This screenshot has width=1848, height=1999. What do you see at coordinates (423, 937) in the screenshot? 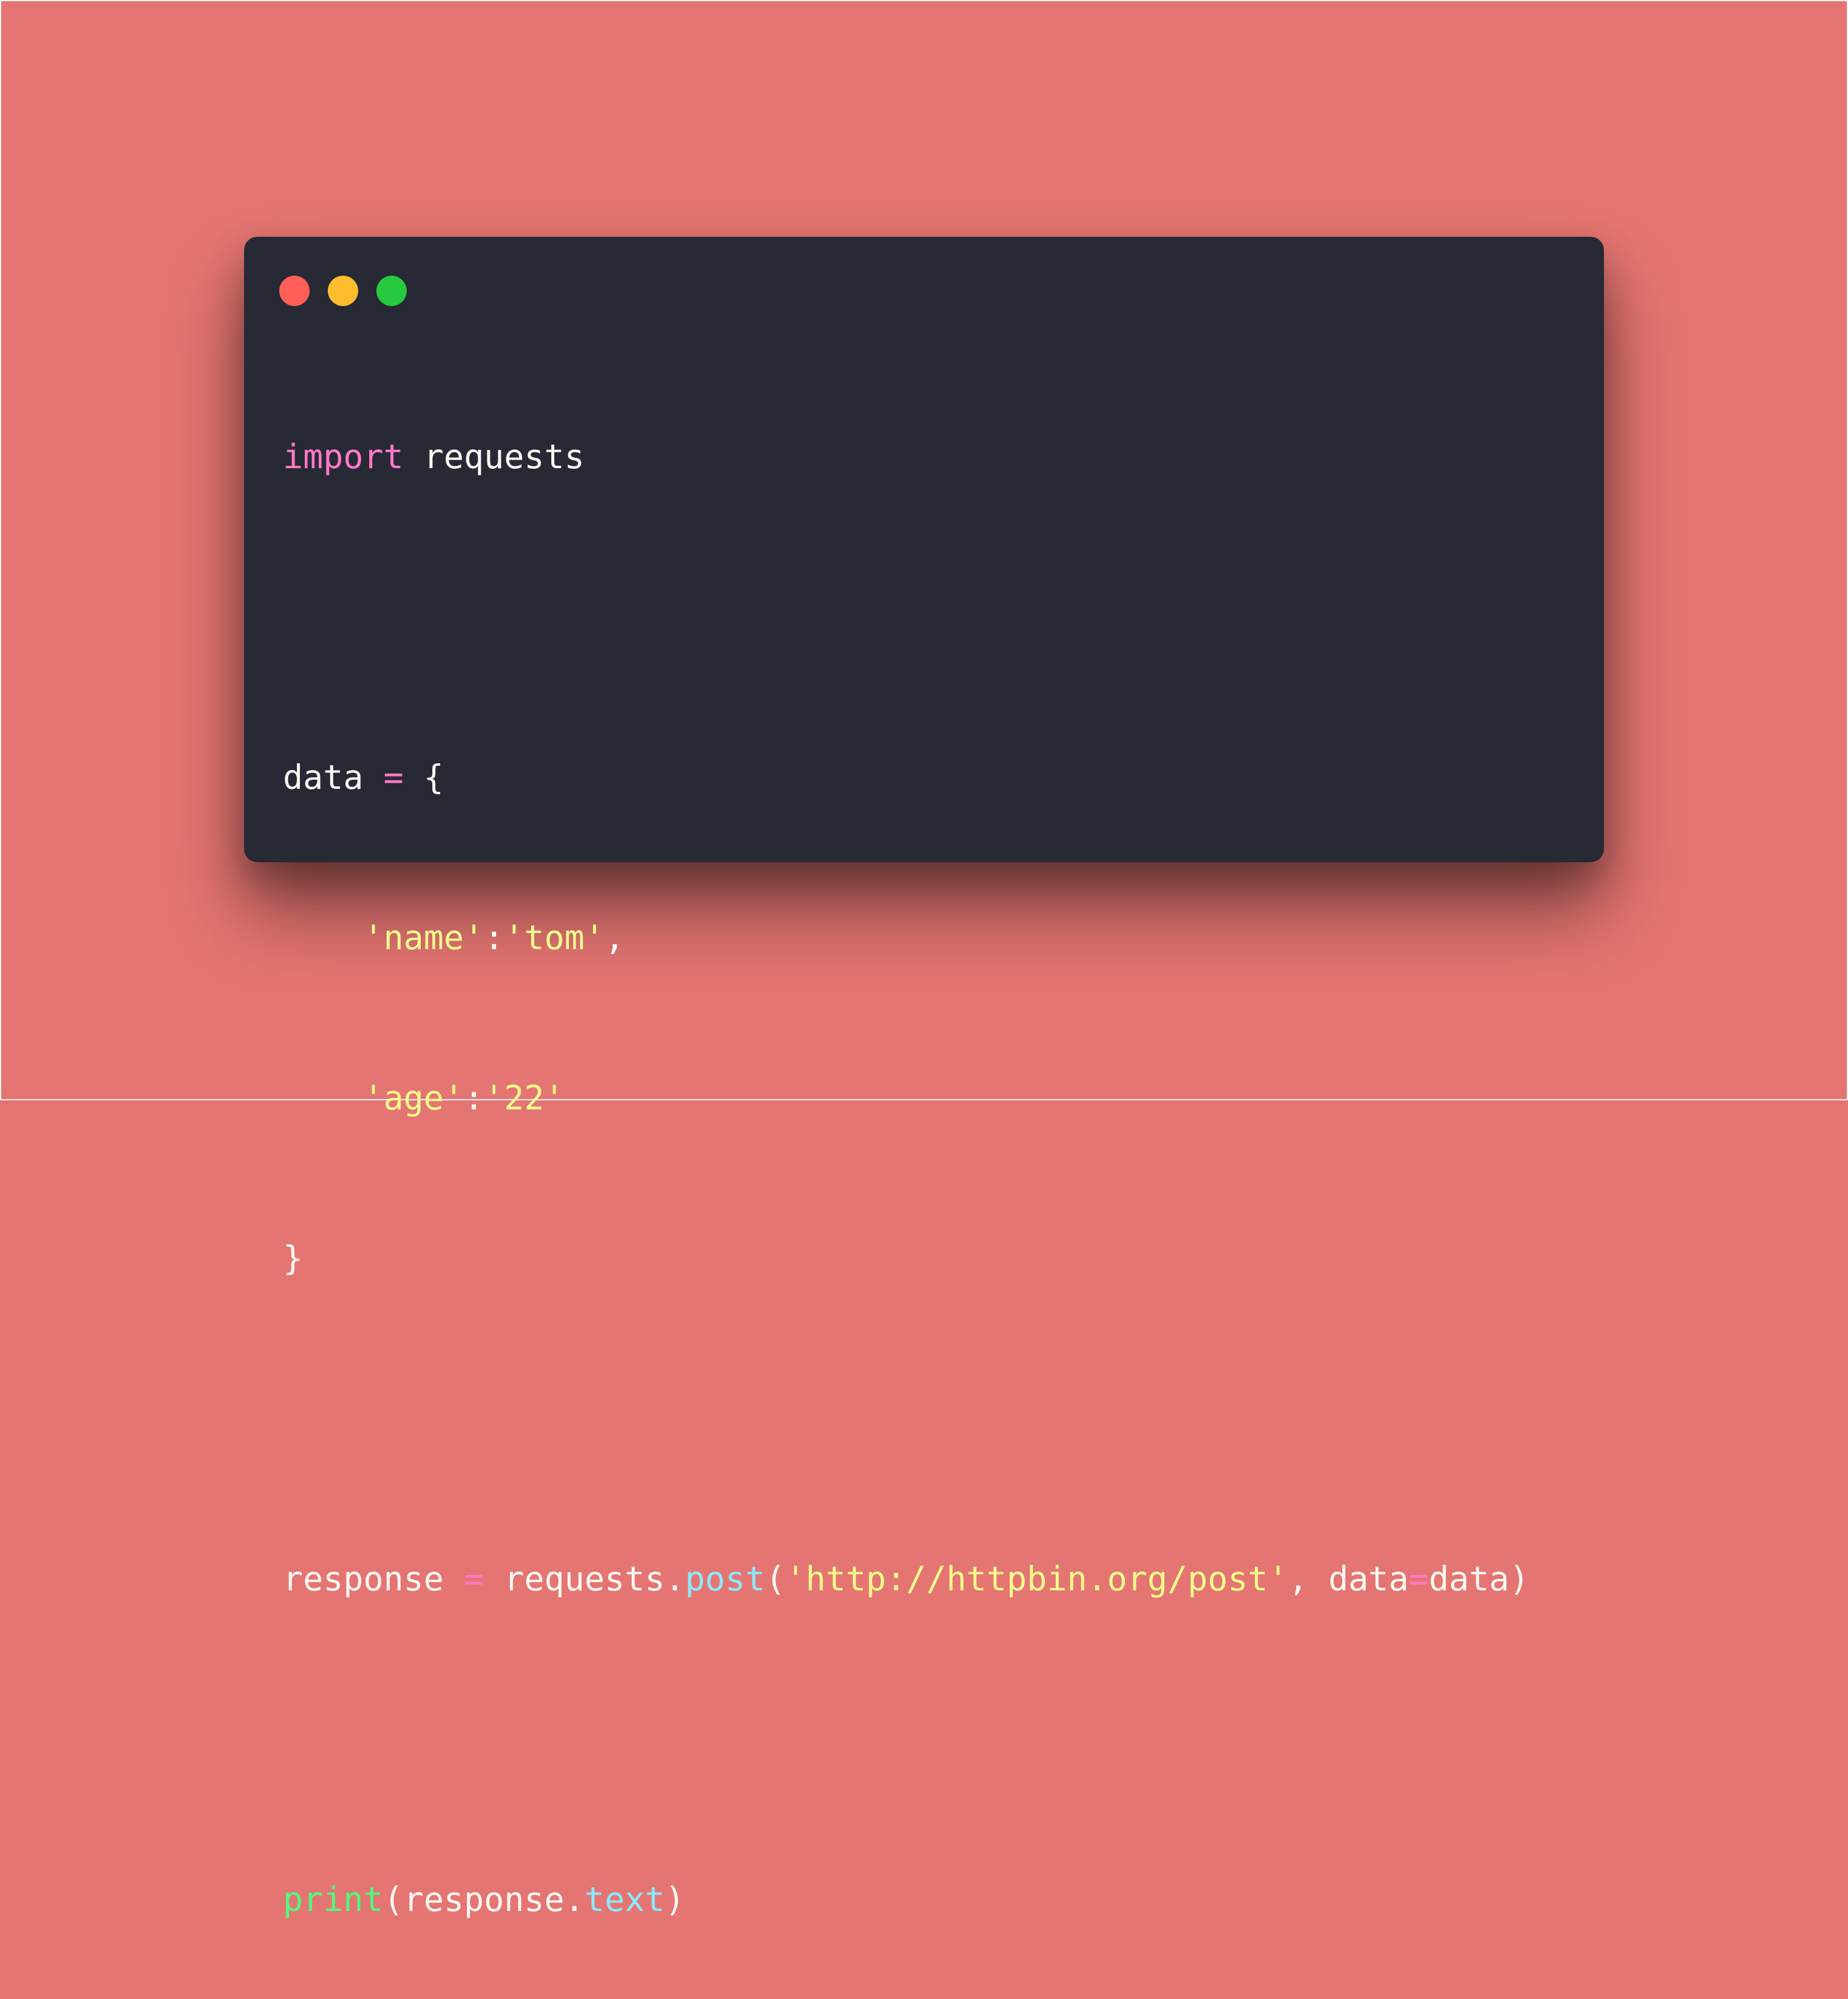
I see `dict-key-name: 'name'` at bounding box center [423, 937].